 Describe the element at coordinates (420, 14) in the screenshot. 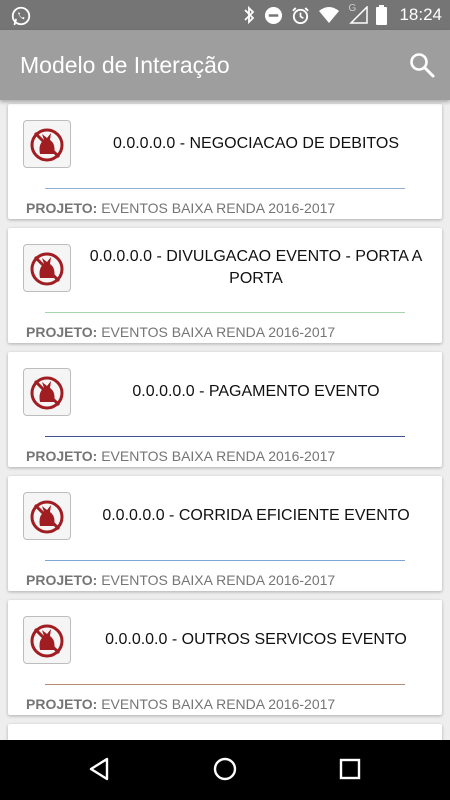

I see `clock: 18:24` at that location.